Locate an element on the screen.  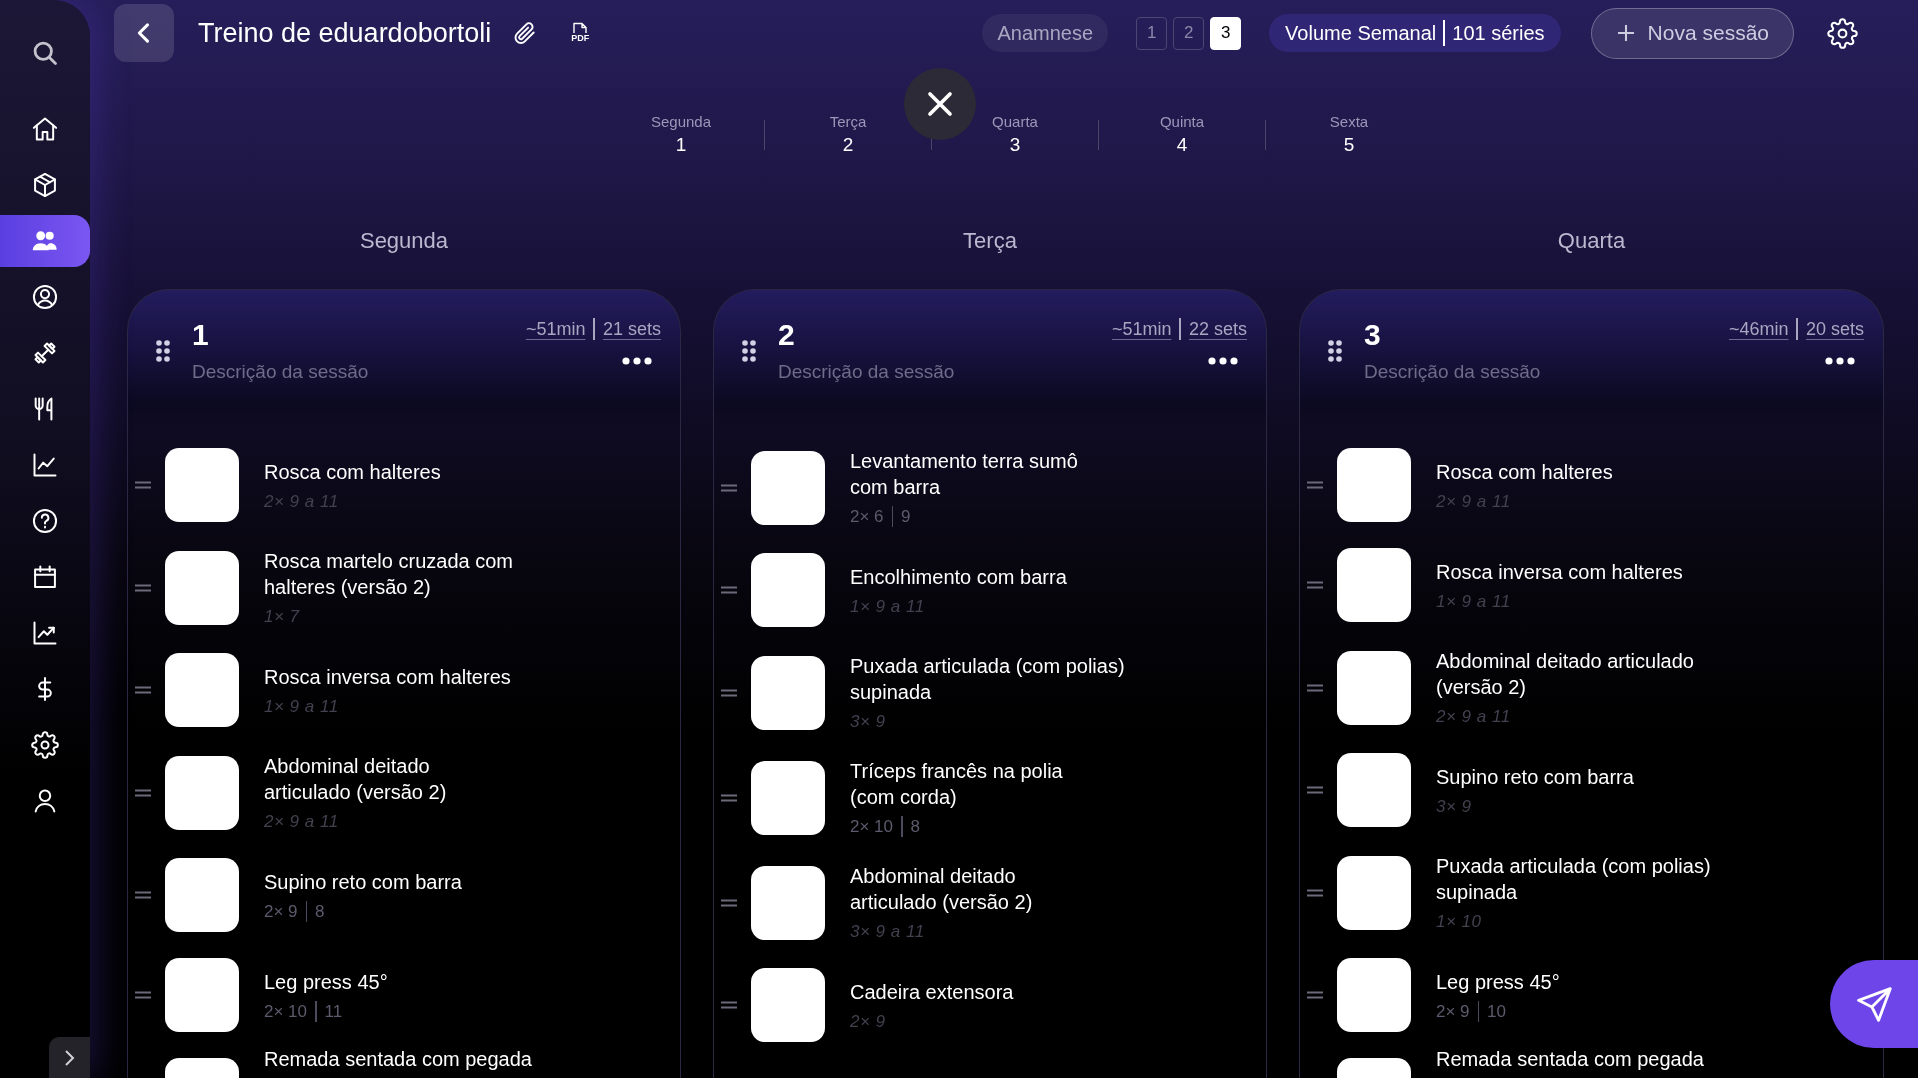
exercise-sets: 1× 7 is located at coordinates (282, 616).